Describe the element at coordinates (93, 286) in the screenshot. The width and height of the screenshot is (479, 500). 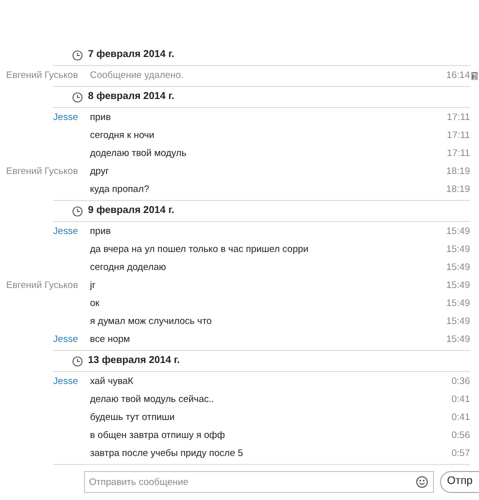
I see `message-text: jr` at that location.